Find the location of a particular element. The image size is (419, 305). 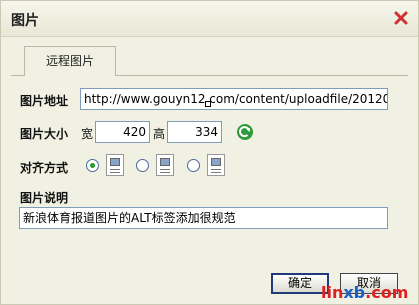

align-center-radio is located at coordinates (142, 165).